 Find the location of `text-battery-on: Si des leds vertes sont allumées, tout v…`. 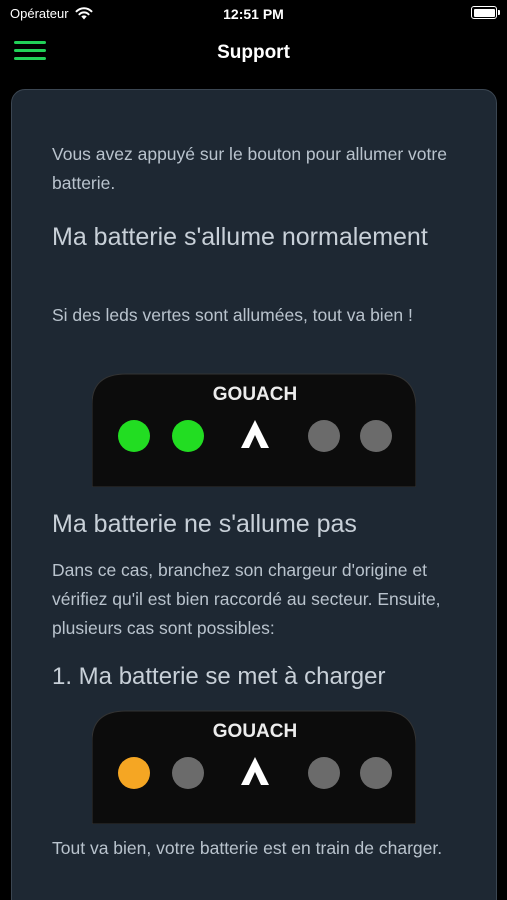

text-battery-on: Si des leds vertes sont allumées, tout v… is located at coordinates (232, 315).